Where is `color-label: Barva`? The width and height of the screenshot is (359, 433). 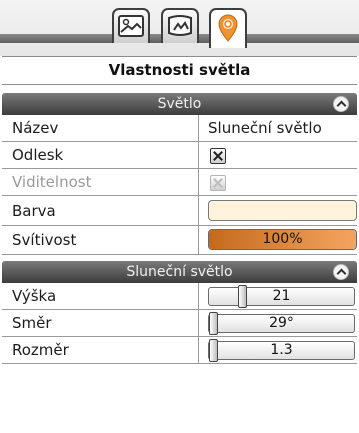
color-label: Barva is located at coordinates (34, 211).